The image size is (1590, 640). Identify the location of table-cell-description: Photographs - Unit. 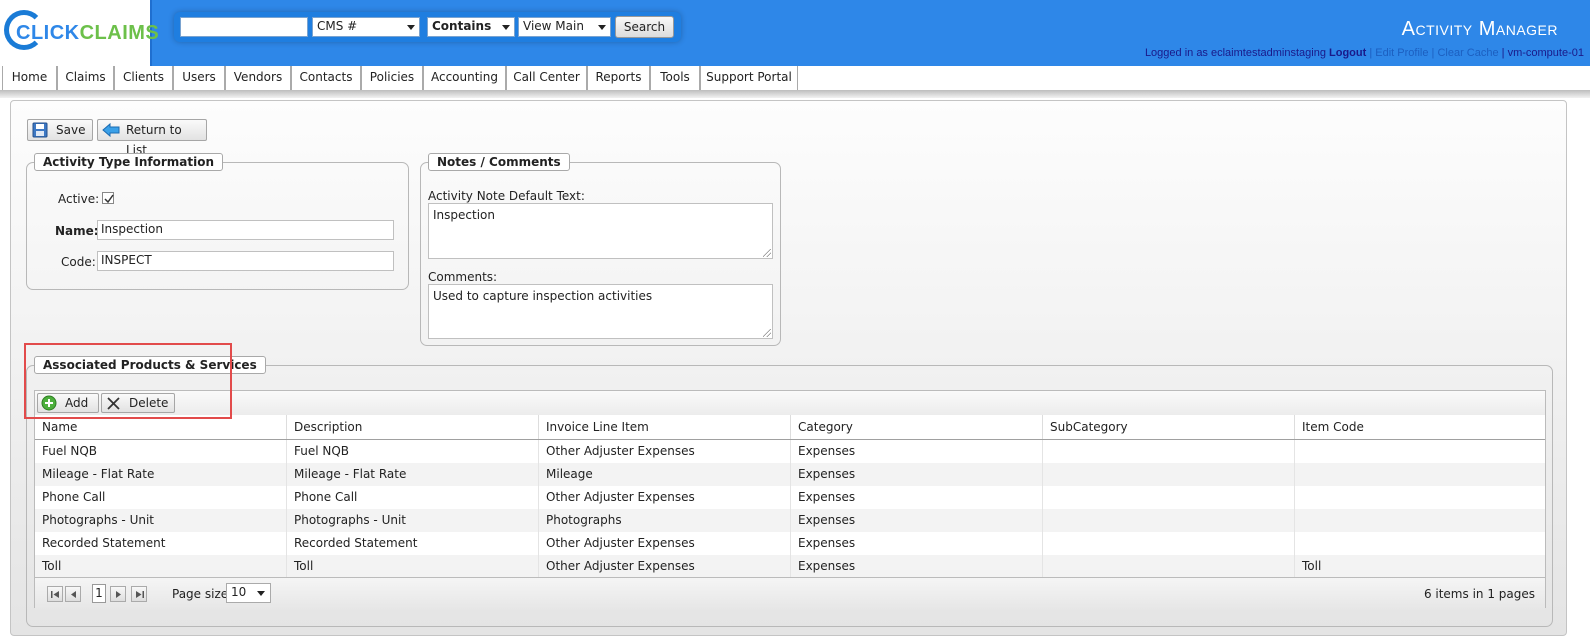
(413, 520).